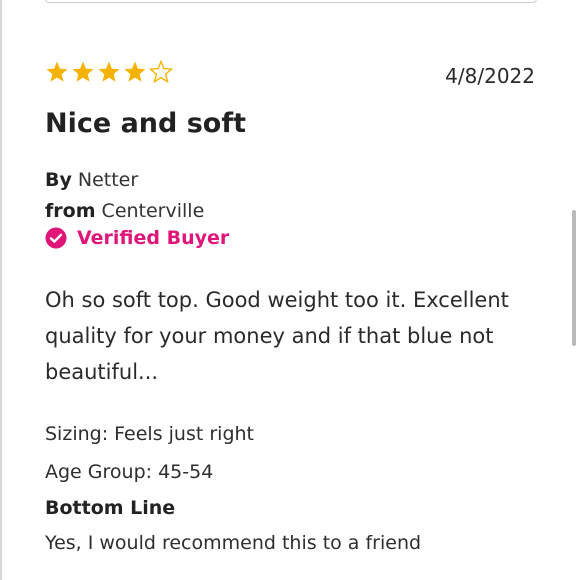 The image size is (580, 580). I want to click on verified-label: Verified Buyer, so click(153, 238).